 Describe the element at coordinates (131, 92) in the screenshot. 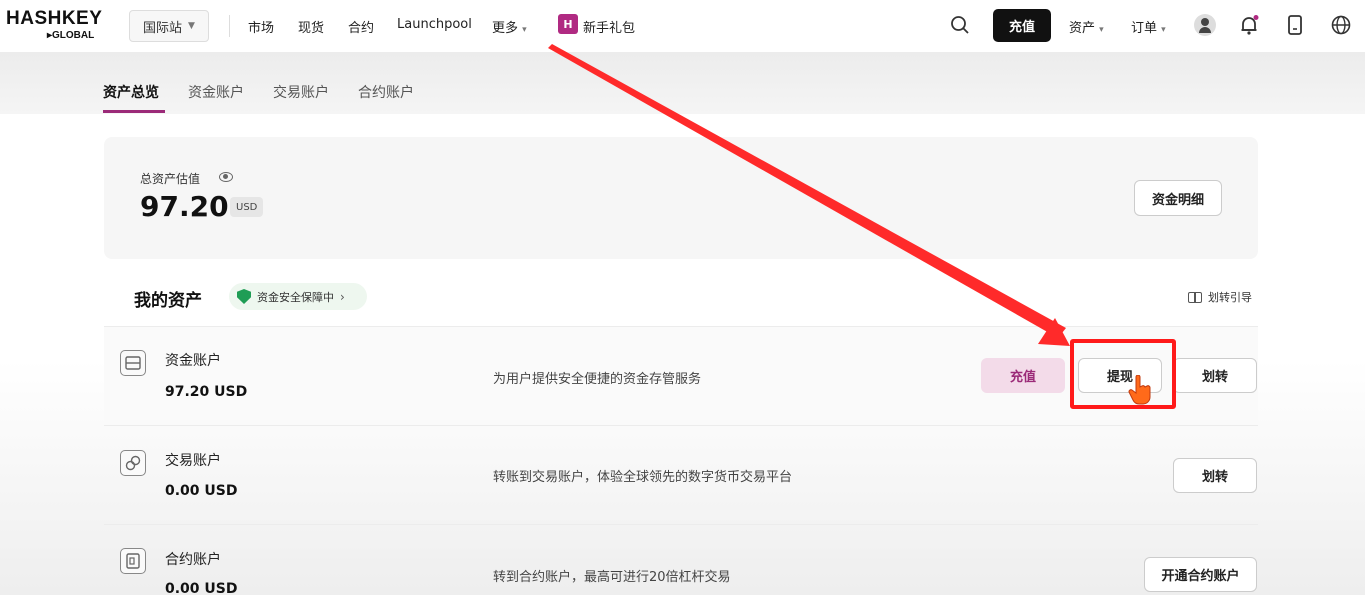

I see `tab-asset-overview: 资产总览` at that location.